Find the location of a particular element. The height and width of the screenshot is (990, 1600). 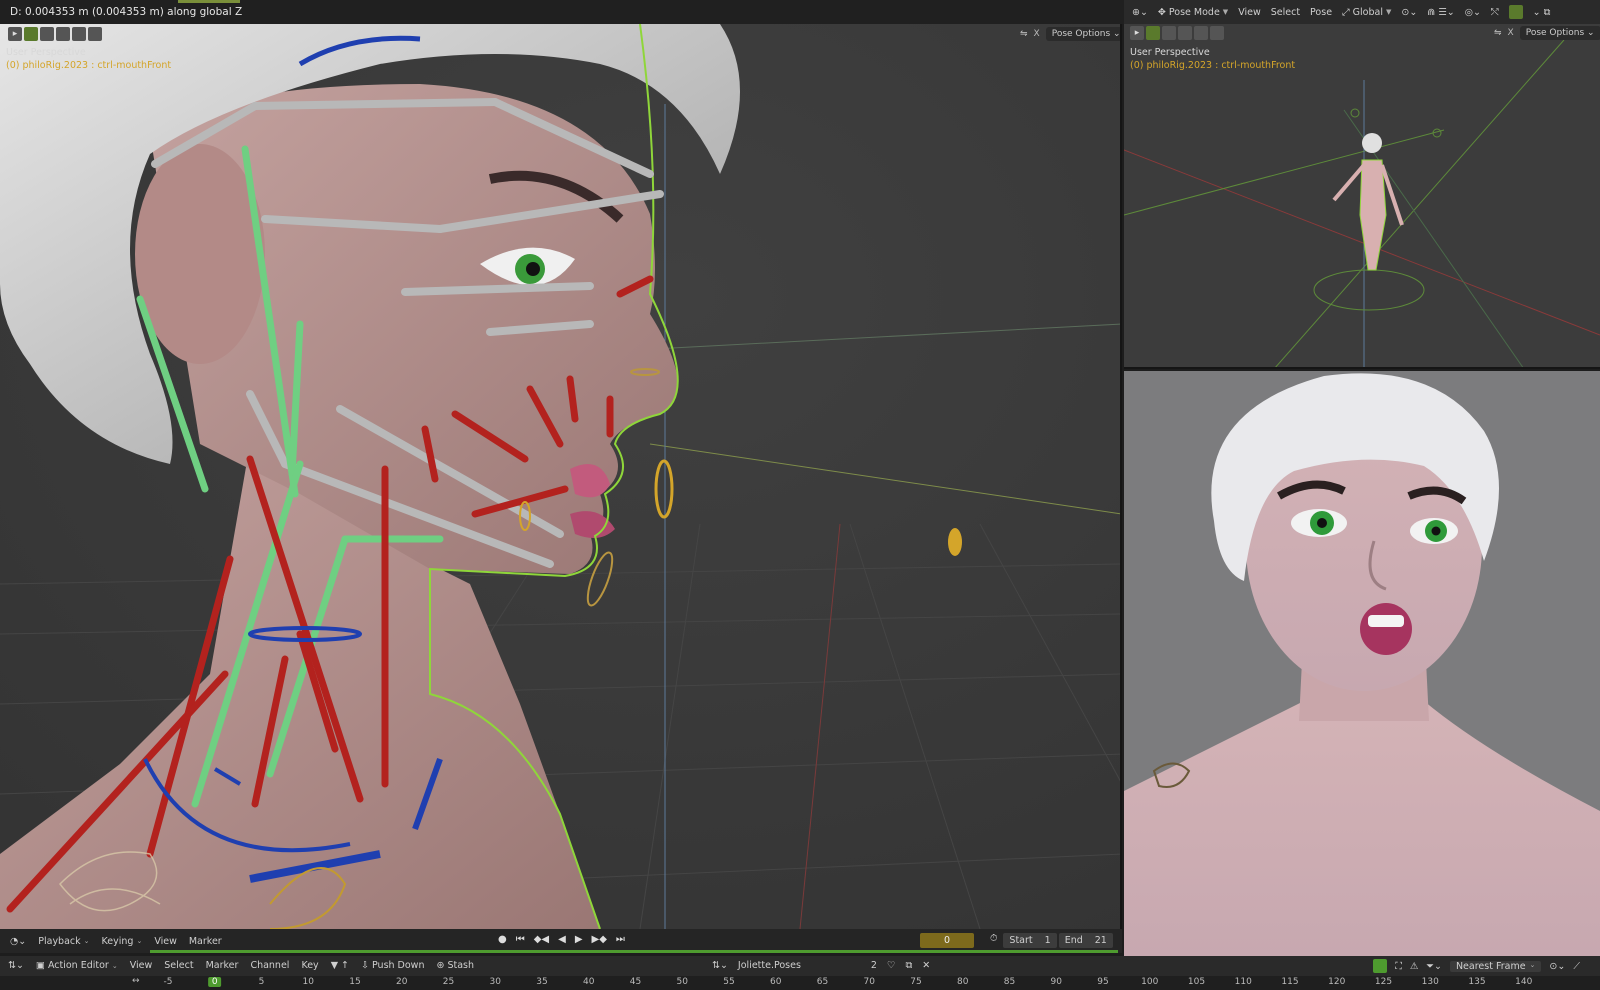

jump-end-icon: ⏭ is located at coordinates (620, 939).